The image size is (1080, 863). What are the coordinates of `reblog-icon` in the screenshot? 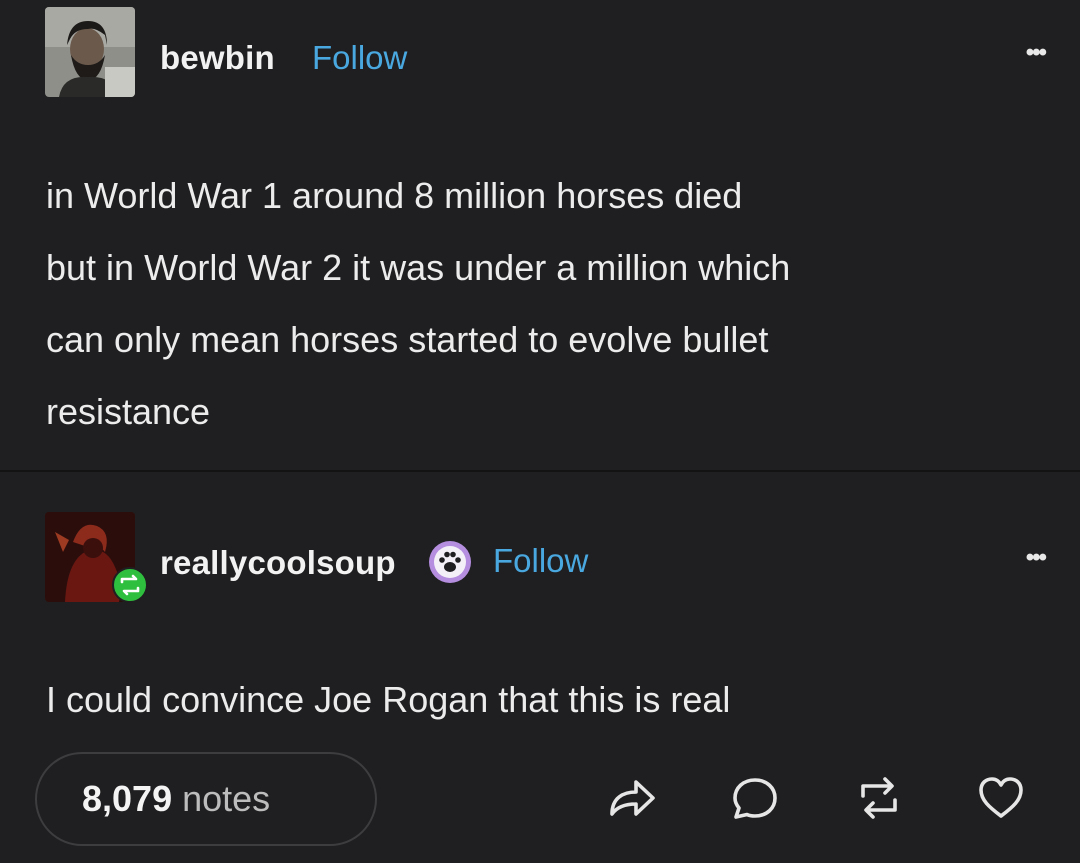 It's located at (879, 798).